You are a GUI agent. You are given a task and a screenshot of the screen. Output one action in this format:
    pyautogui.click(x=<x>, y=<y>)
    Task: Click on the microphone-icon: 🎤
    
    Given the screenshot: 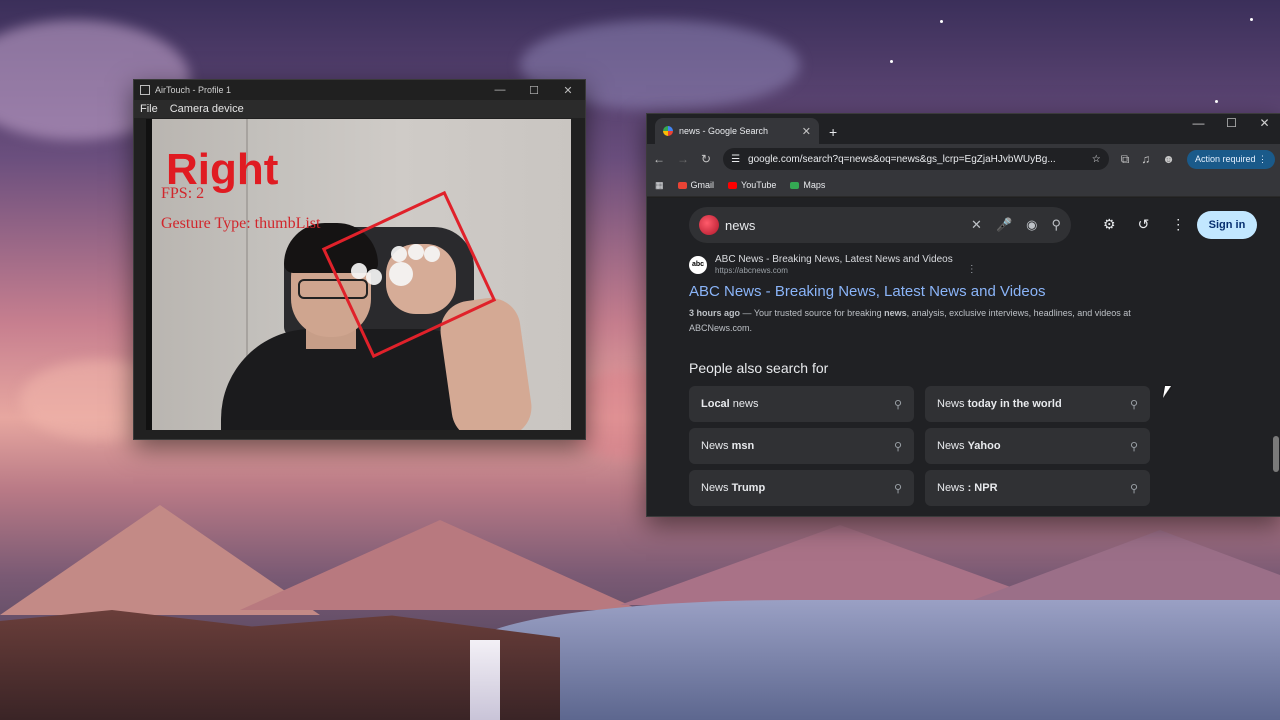 What is the action you would take?
    pyautogui.click(x=1004, y=225)
    